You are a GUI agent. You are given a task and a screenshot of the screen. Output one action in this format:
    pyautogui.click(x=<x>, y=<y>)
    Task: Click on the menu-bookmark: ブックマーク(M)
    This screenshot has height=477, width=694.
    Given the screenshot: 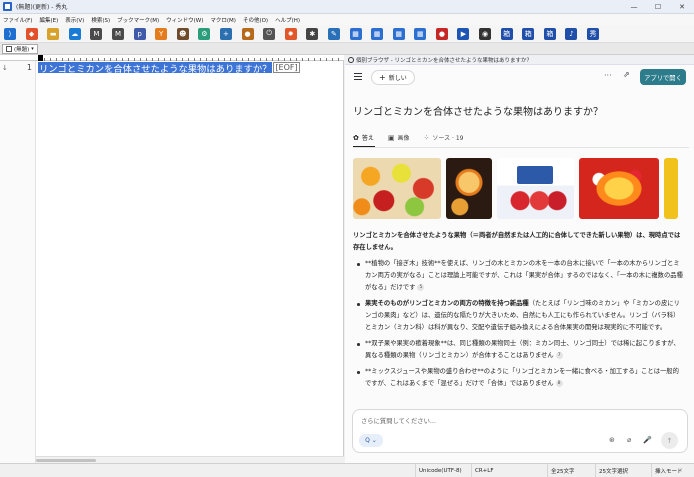 What is the action you would take?
    pyautogui.click(x=138, y=20)
    